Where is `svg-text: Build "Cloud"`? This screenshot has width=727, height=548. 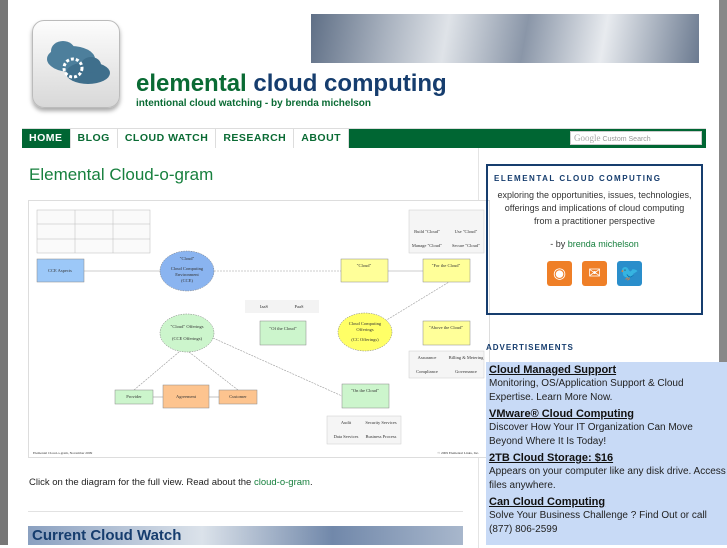
svg-text: Build "Cloud" is located at coordinates (427, 231).